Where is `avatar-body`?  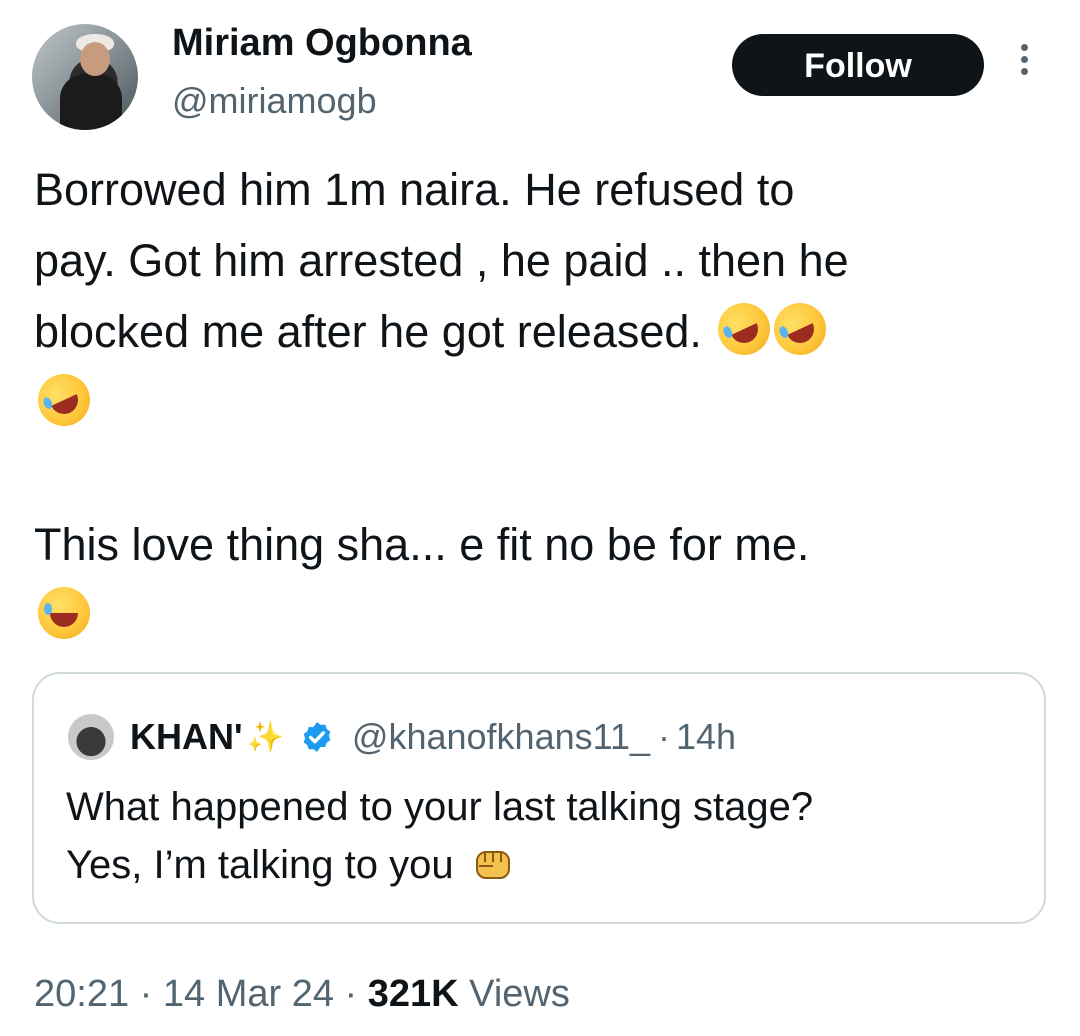 avatar-body is located at coordinates (91, 102).